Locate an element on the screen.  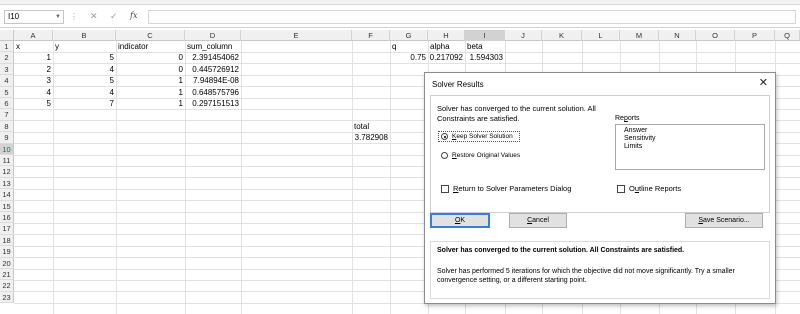
cell-alpha-value: 0.217092 is located at coordinates (446, 57).